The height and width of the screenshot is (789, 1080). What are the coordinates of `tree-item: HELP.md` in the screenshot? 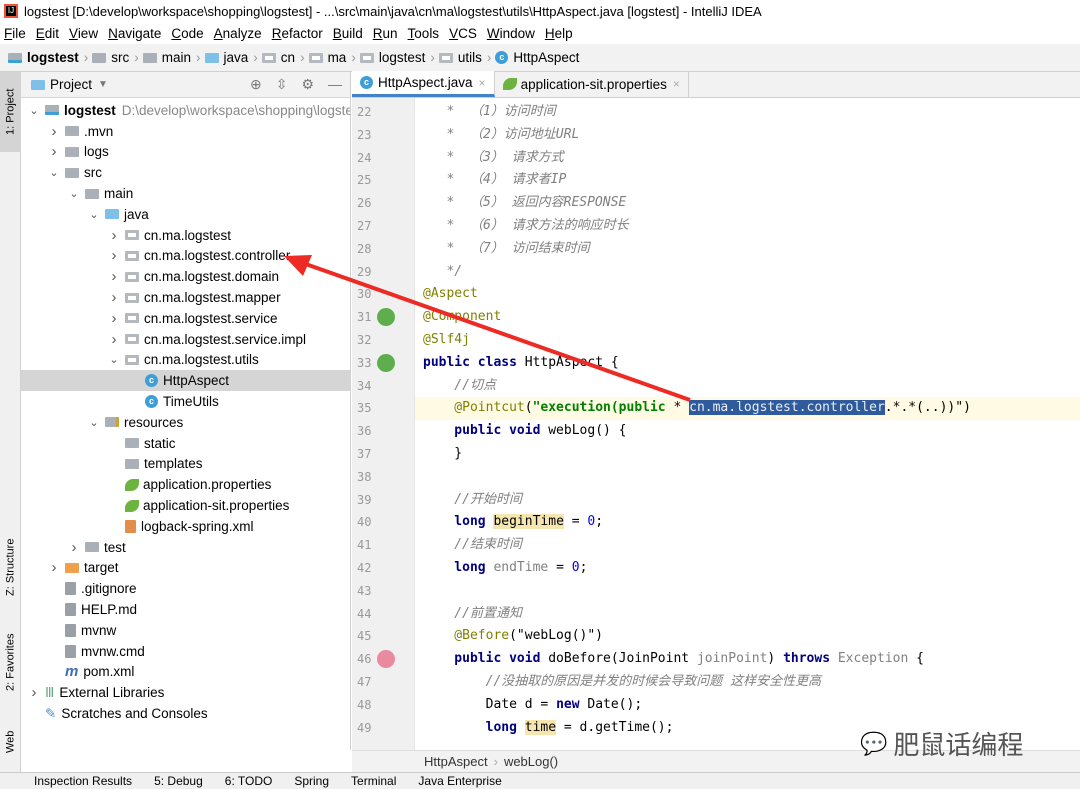 It's located at (185, 609).